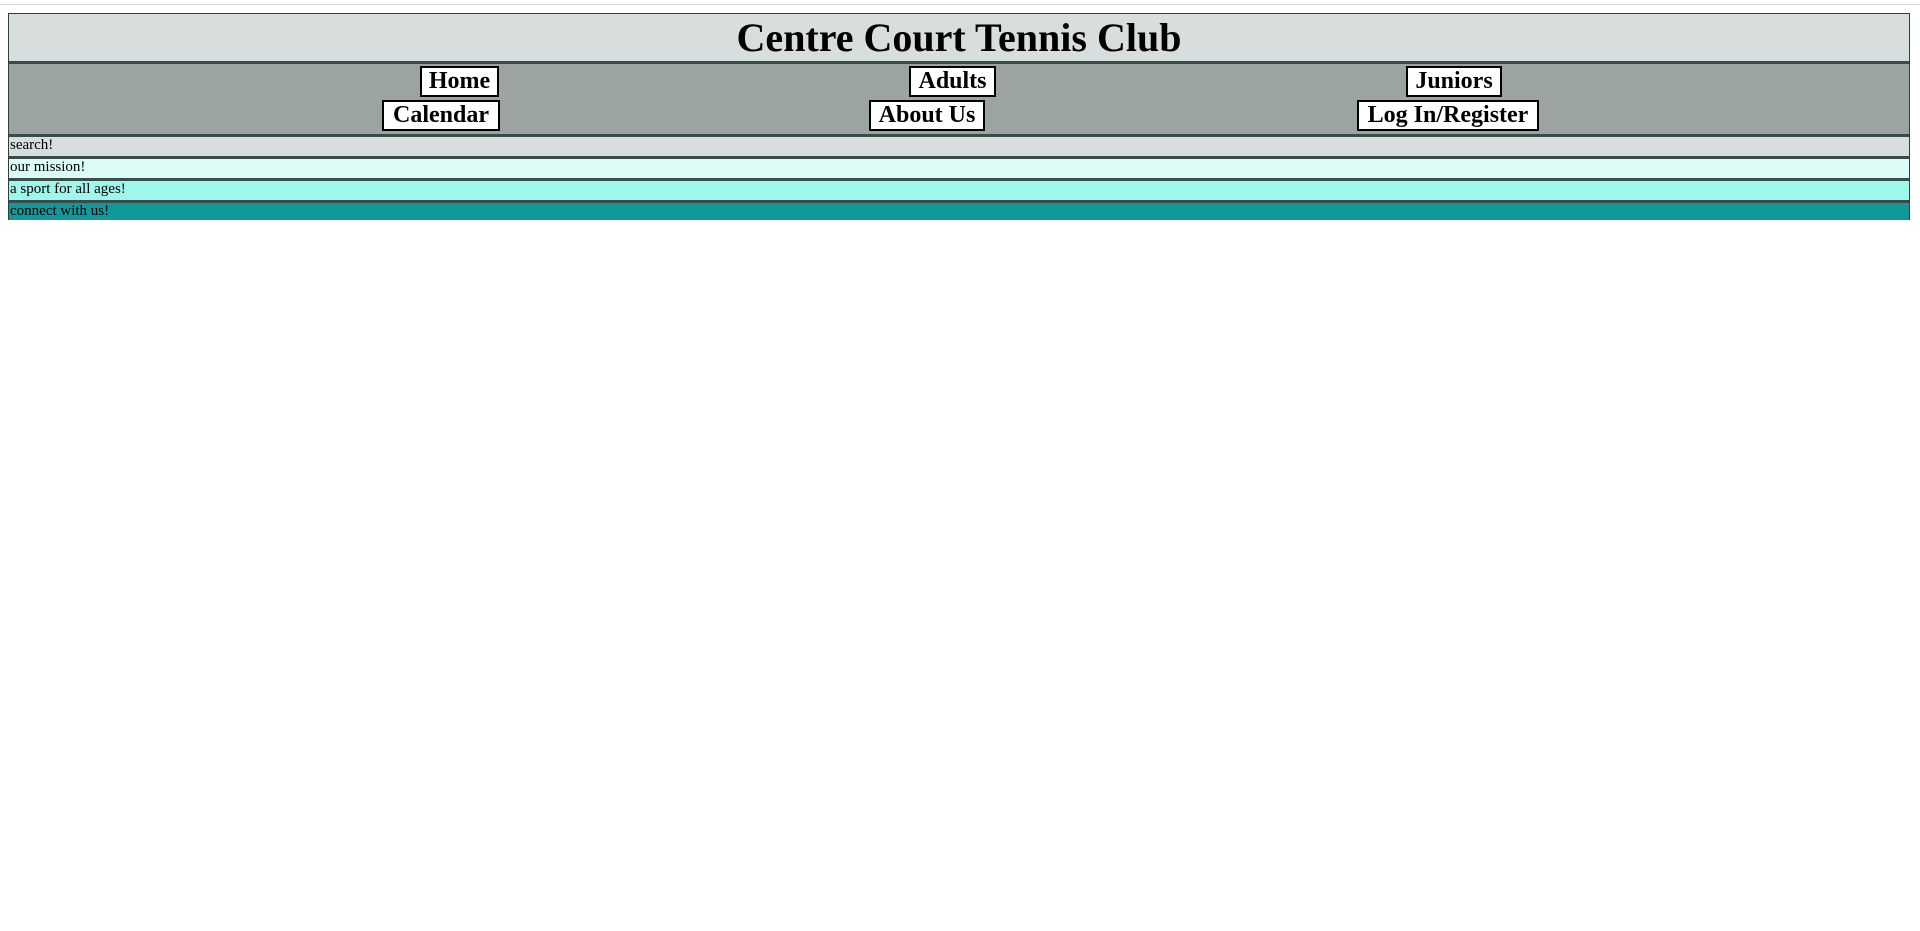 The image size is (1920, 931). Describe the element at coordinates (960, 2) in the screenshot. I see `top-rule` at that location.